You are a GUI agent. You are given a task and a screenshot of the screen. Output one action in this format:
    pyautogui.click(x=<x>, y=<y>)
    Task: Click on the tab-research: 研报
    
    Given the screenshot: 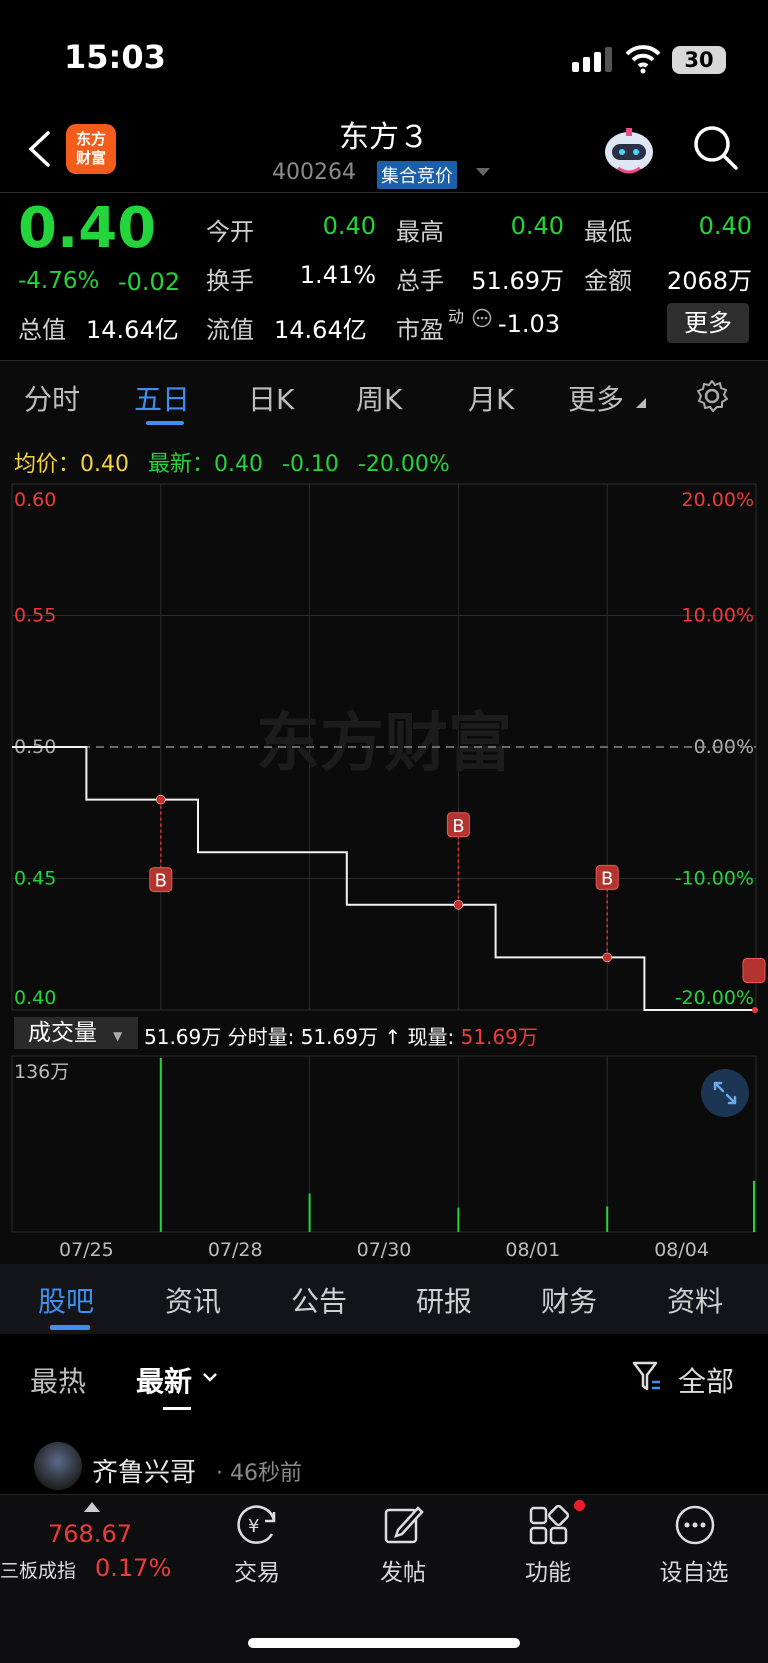 What is the action you would take?
    pyautogui.click(x=444, y=1300)
    